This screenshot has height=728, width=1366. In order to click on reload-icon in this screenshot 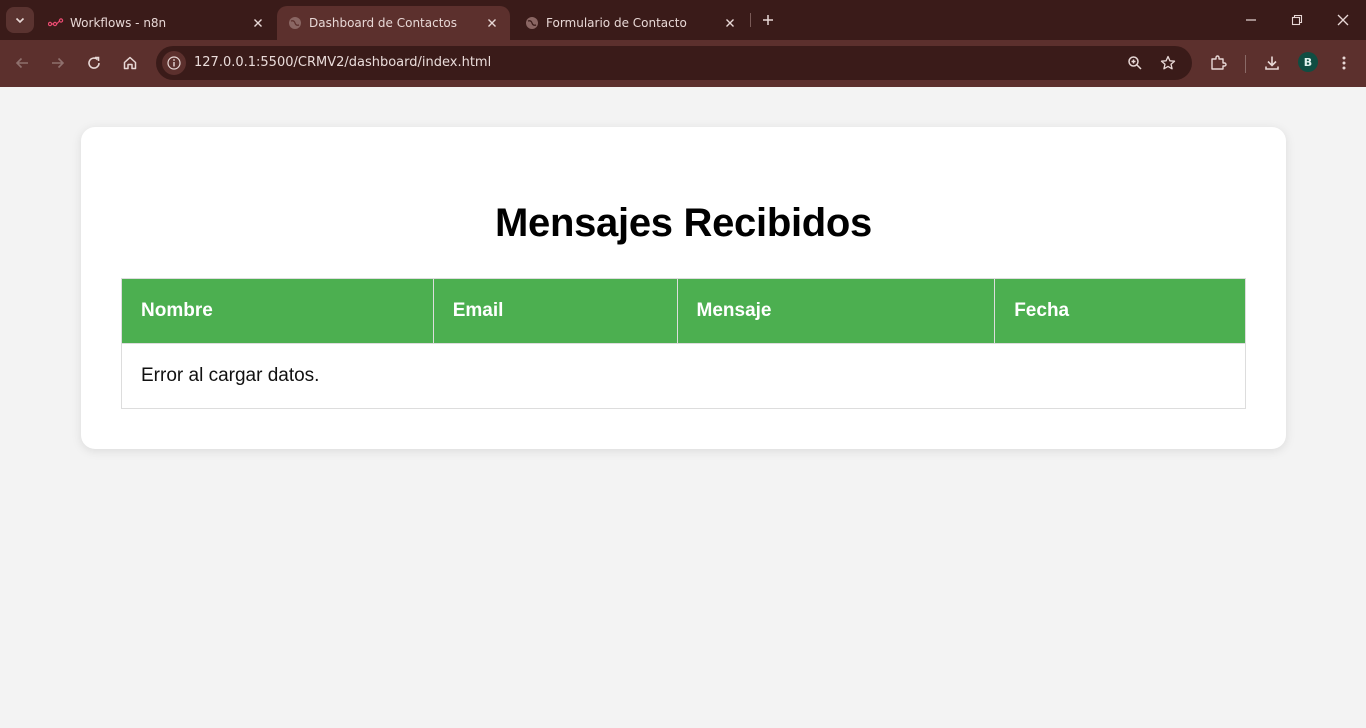, I will do `click(94, 62)`.